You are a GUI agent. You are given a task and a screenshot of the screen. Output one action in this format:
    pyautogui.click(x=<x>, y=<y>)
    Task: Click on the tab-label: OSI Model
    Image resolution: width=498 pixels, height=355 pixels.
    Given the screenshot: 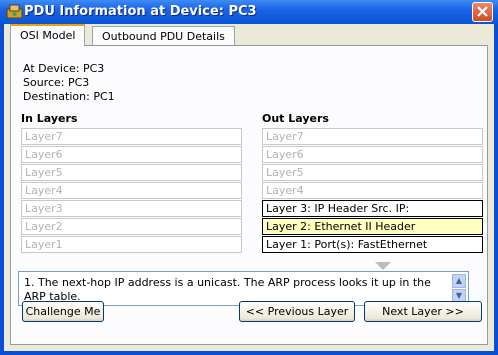 What is the action you would take?
    pyautogui.click(x=48, y=35)
    